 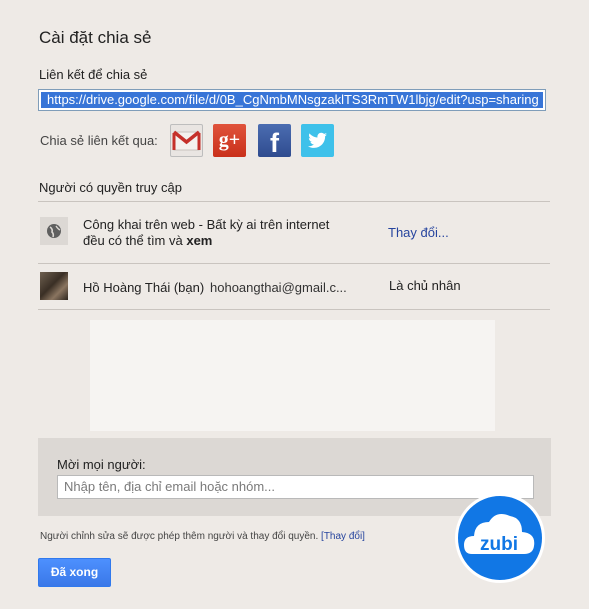 I want to click on share-via-label: Chia sẻ liên kết qua:, so click(x=99, y=140).